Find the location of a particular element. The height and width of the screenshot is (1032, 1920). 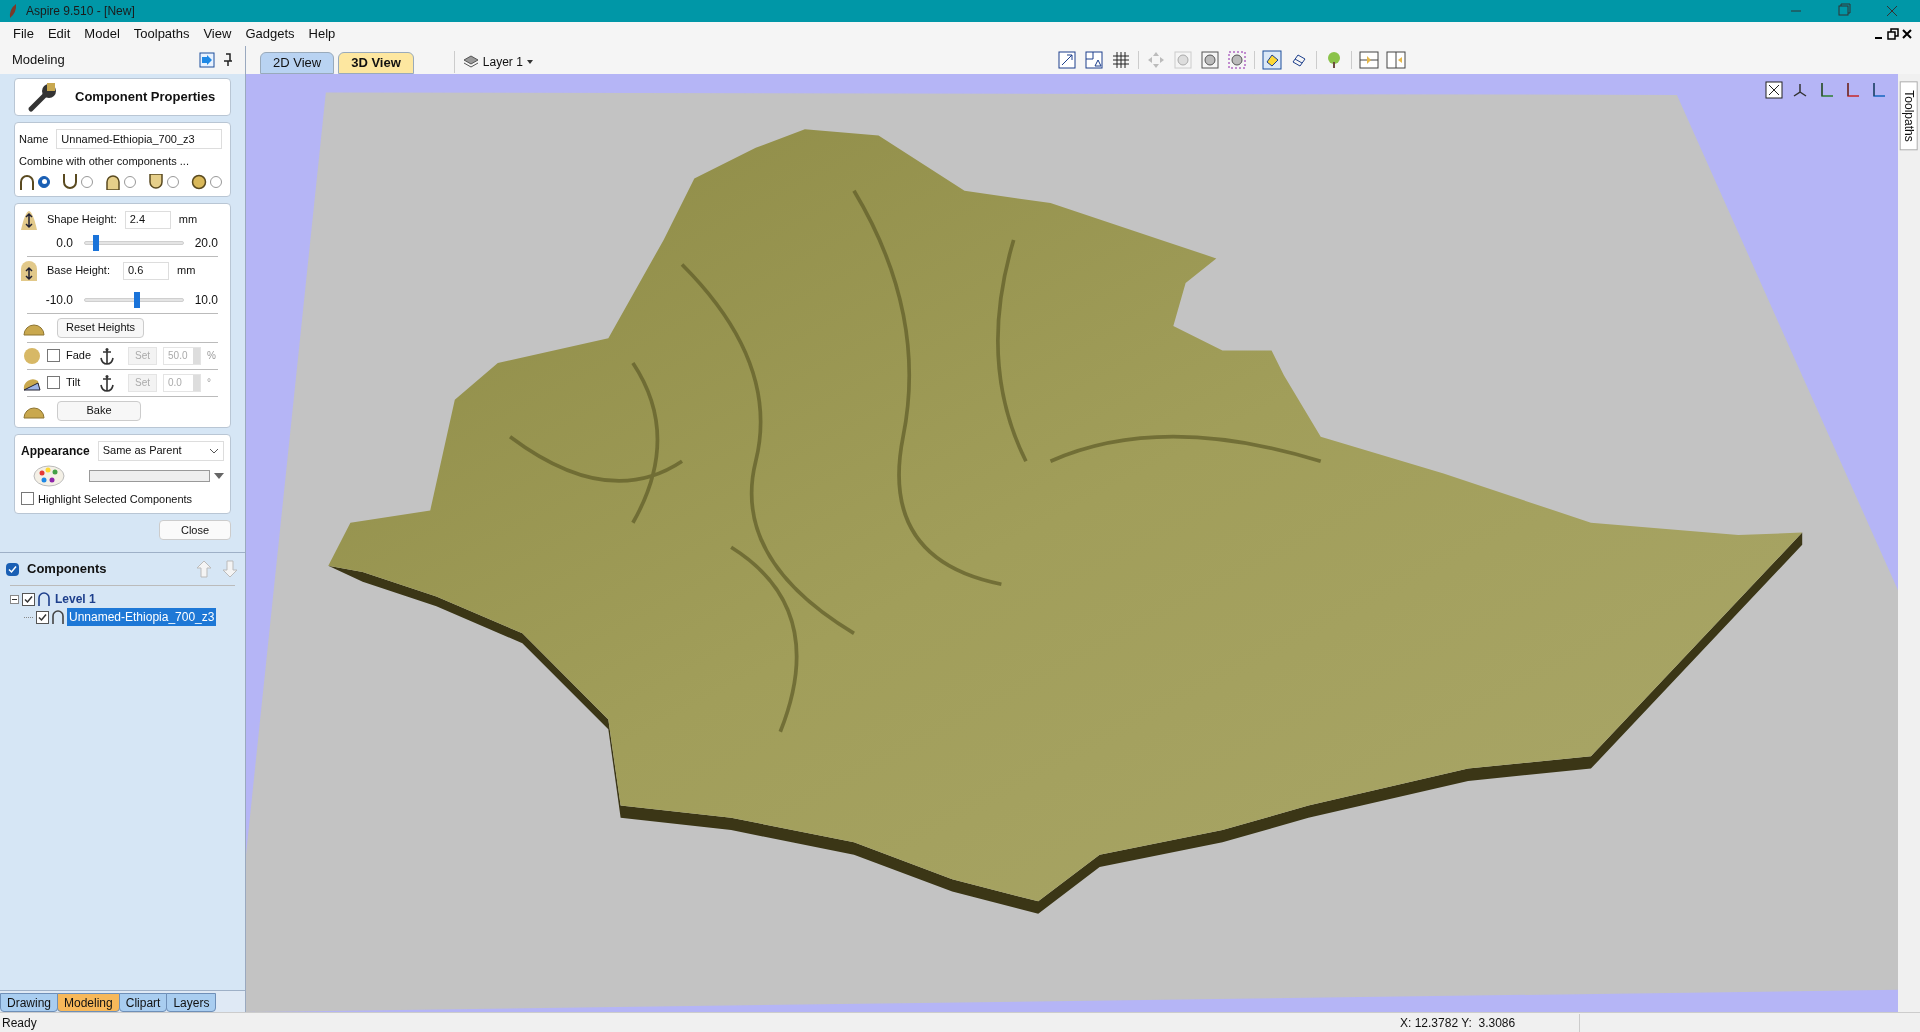

fade-label: Fade is located at coordinates (79, 356).